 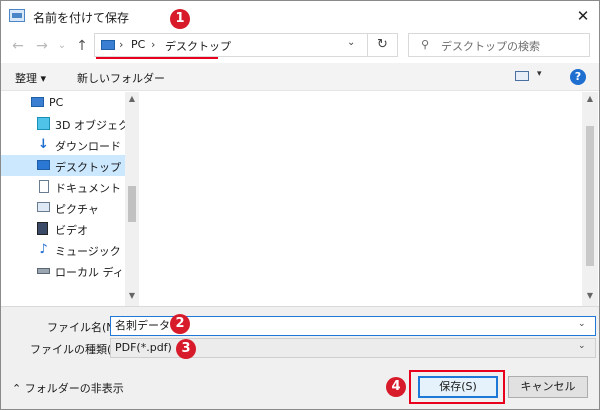 I want to click on view-icon, so click(x=522, y=76).